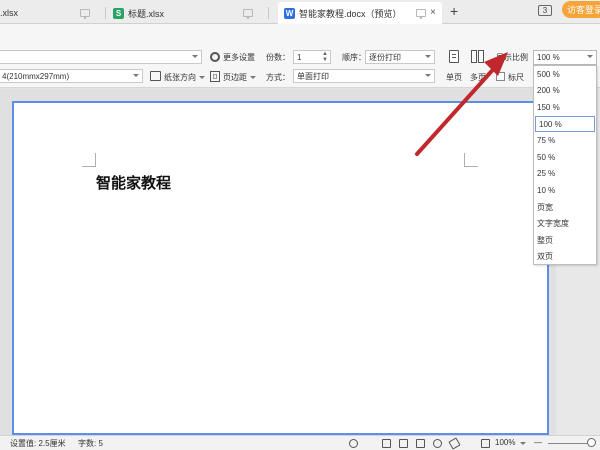 The height and width of the screenshot is (450, 600). What do you see at coordinates (565, 107) in the screenshot?
I see `zoom-option: 150 %` at bounding box center [565, 107].